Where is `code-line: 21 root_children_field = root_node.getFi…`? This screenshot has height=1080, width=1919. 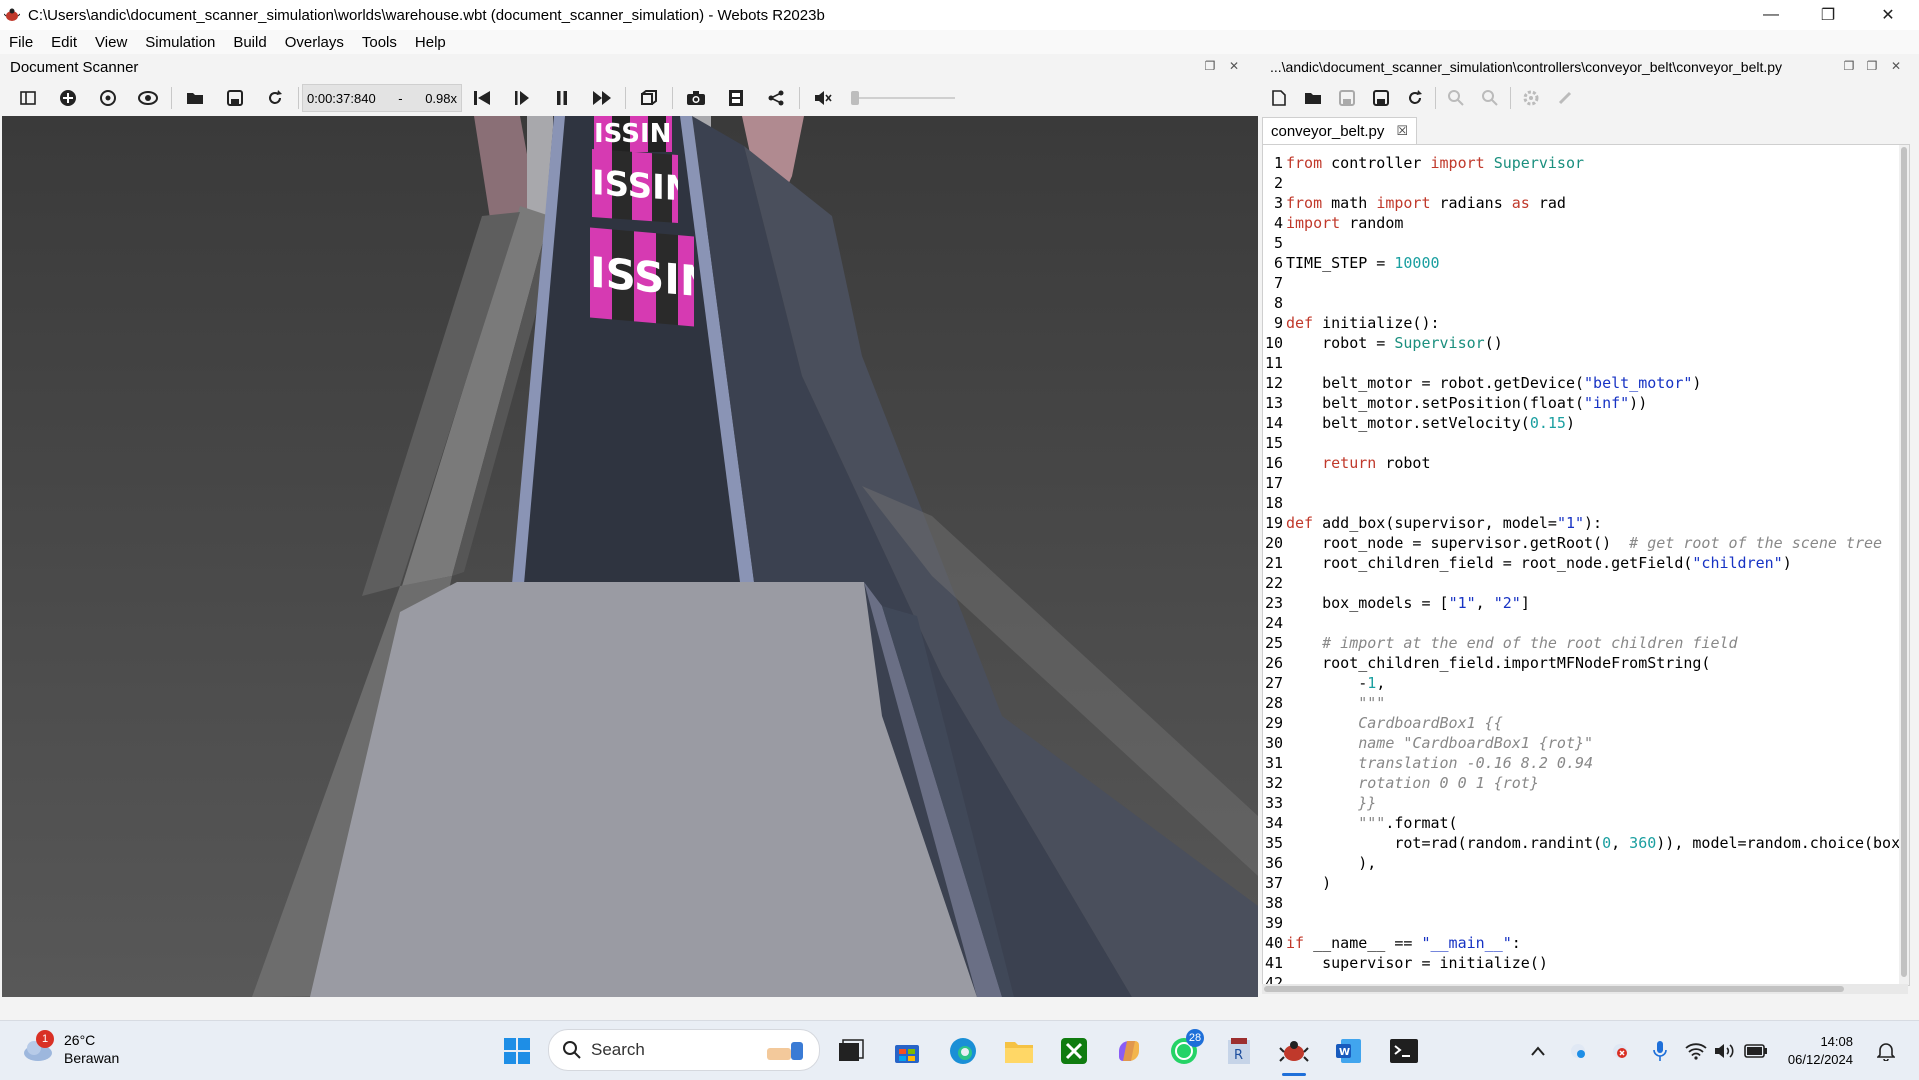
code-line: 21 root_children_field = root_node.getFi… is located at coordinates (1586, 563).